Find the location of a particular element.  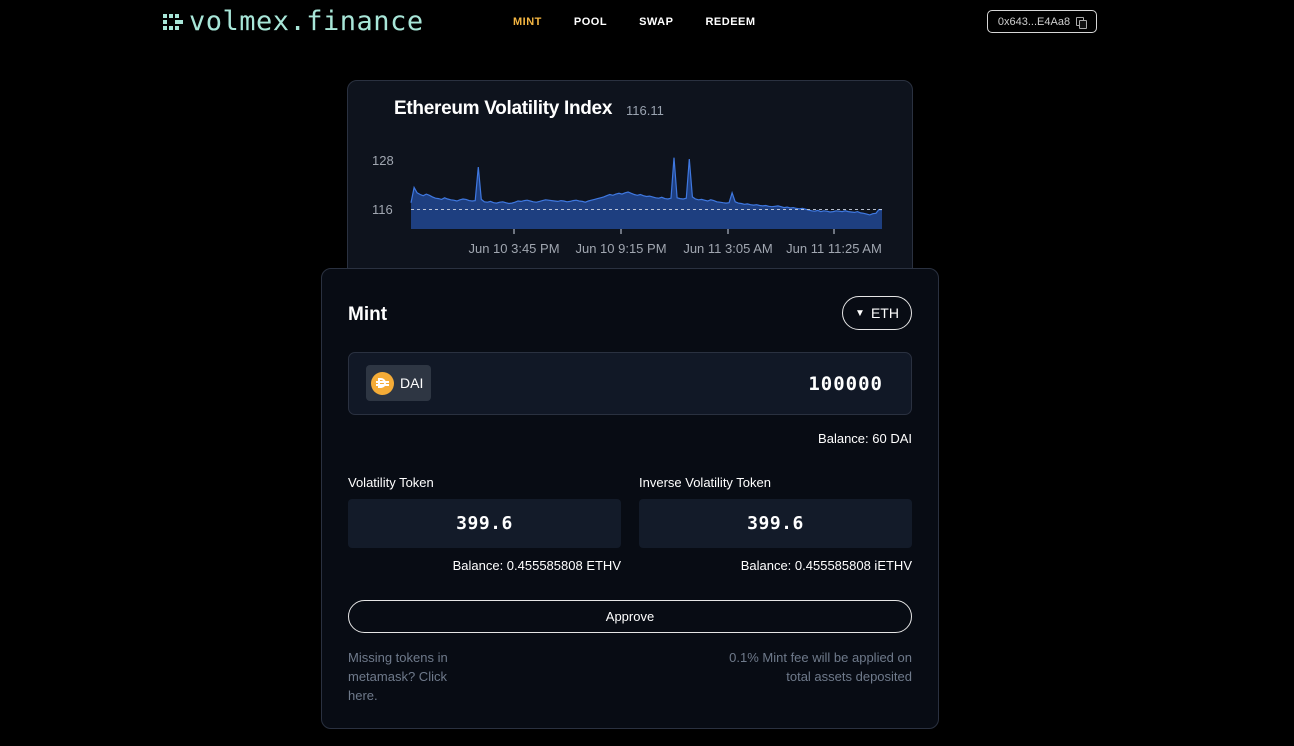

nav-pool: POOL is located at coordinates (590, 22).